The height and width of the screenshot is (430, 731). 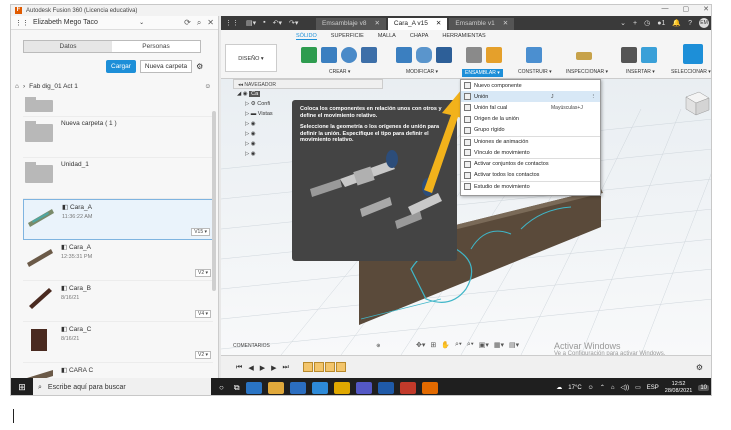 I want to click on list-item: Nueva carpeta ( 1 ), so click(x=118, y=137).